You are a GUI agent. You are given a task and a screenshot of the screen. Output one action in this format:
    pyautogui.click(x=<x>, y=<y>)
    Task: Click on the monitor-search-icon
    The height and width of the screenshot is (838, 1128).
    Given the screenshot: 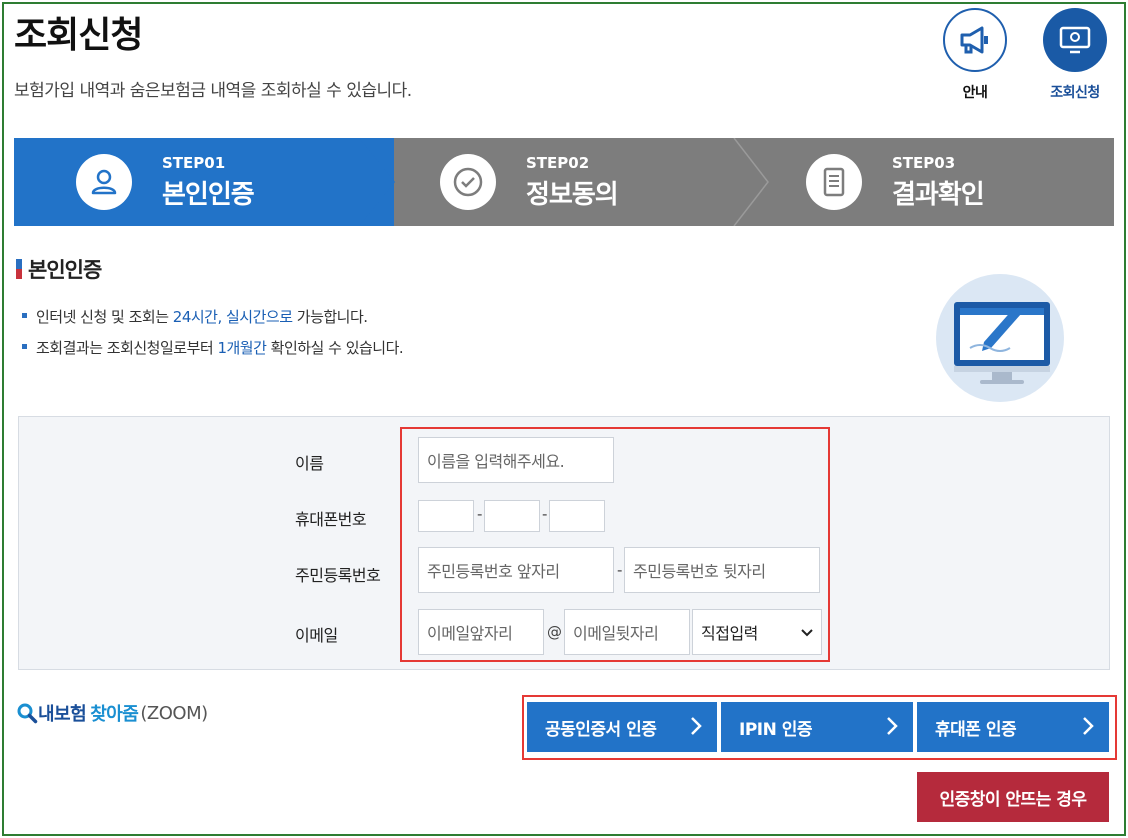 What is the action you would take?
    pyautogui.click(x=1075, y=40)
    